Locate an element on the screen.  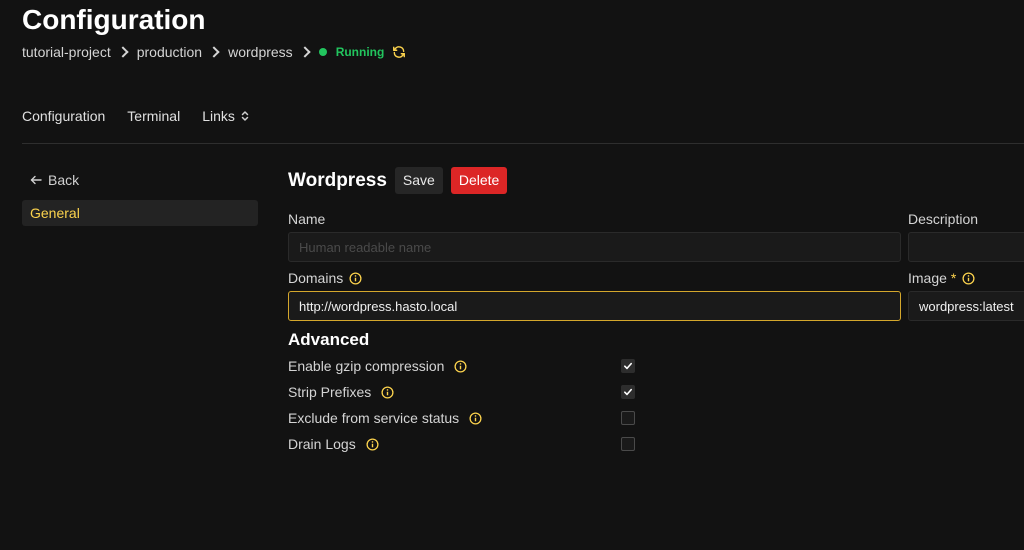
sidebar-item-general: General is located at coordinates (140, 213).